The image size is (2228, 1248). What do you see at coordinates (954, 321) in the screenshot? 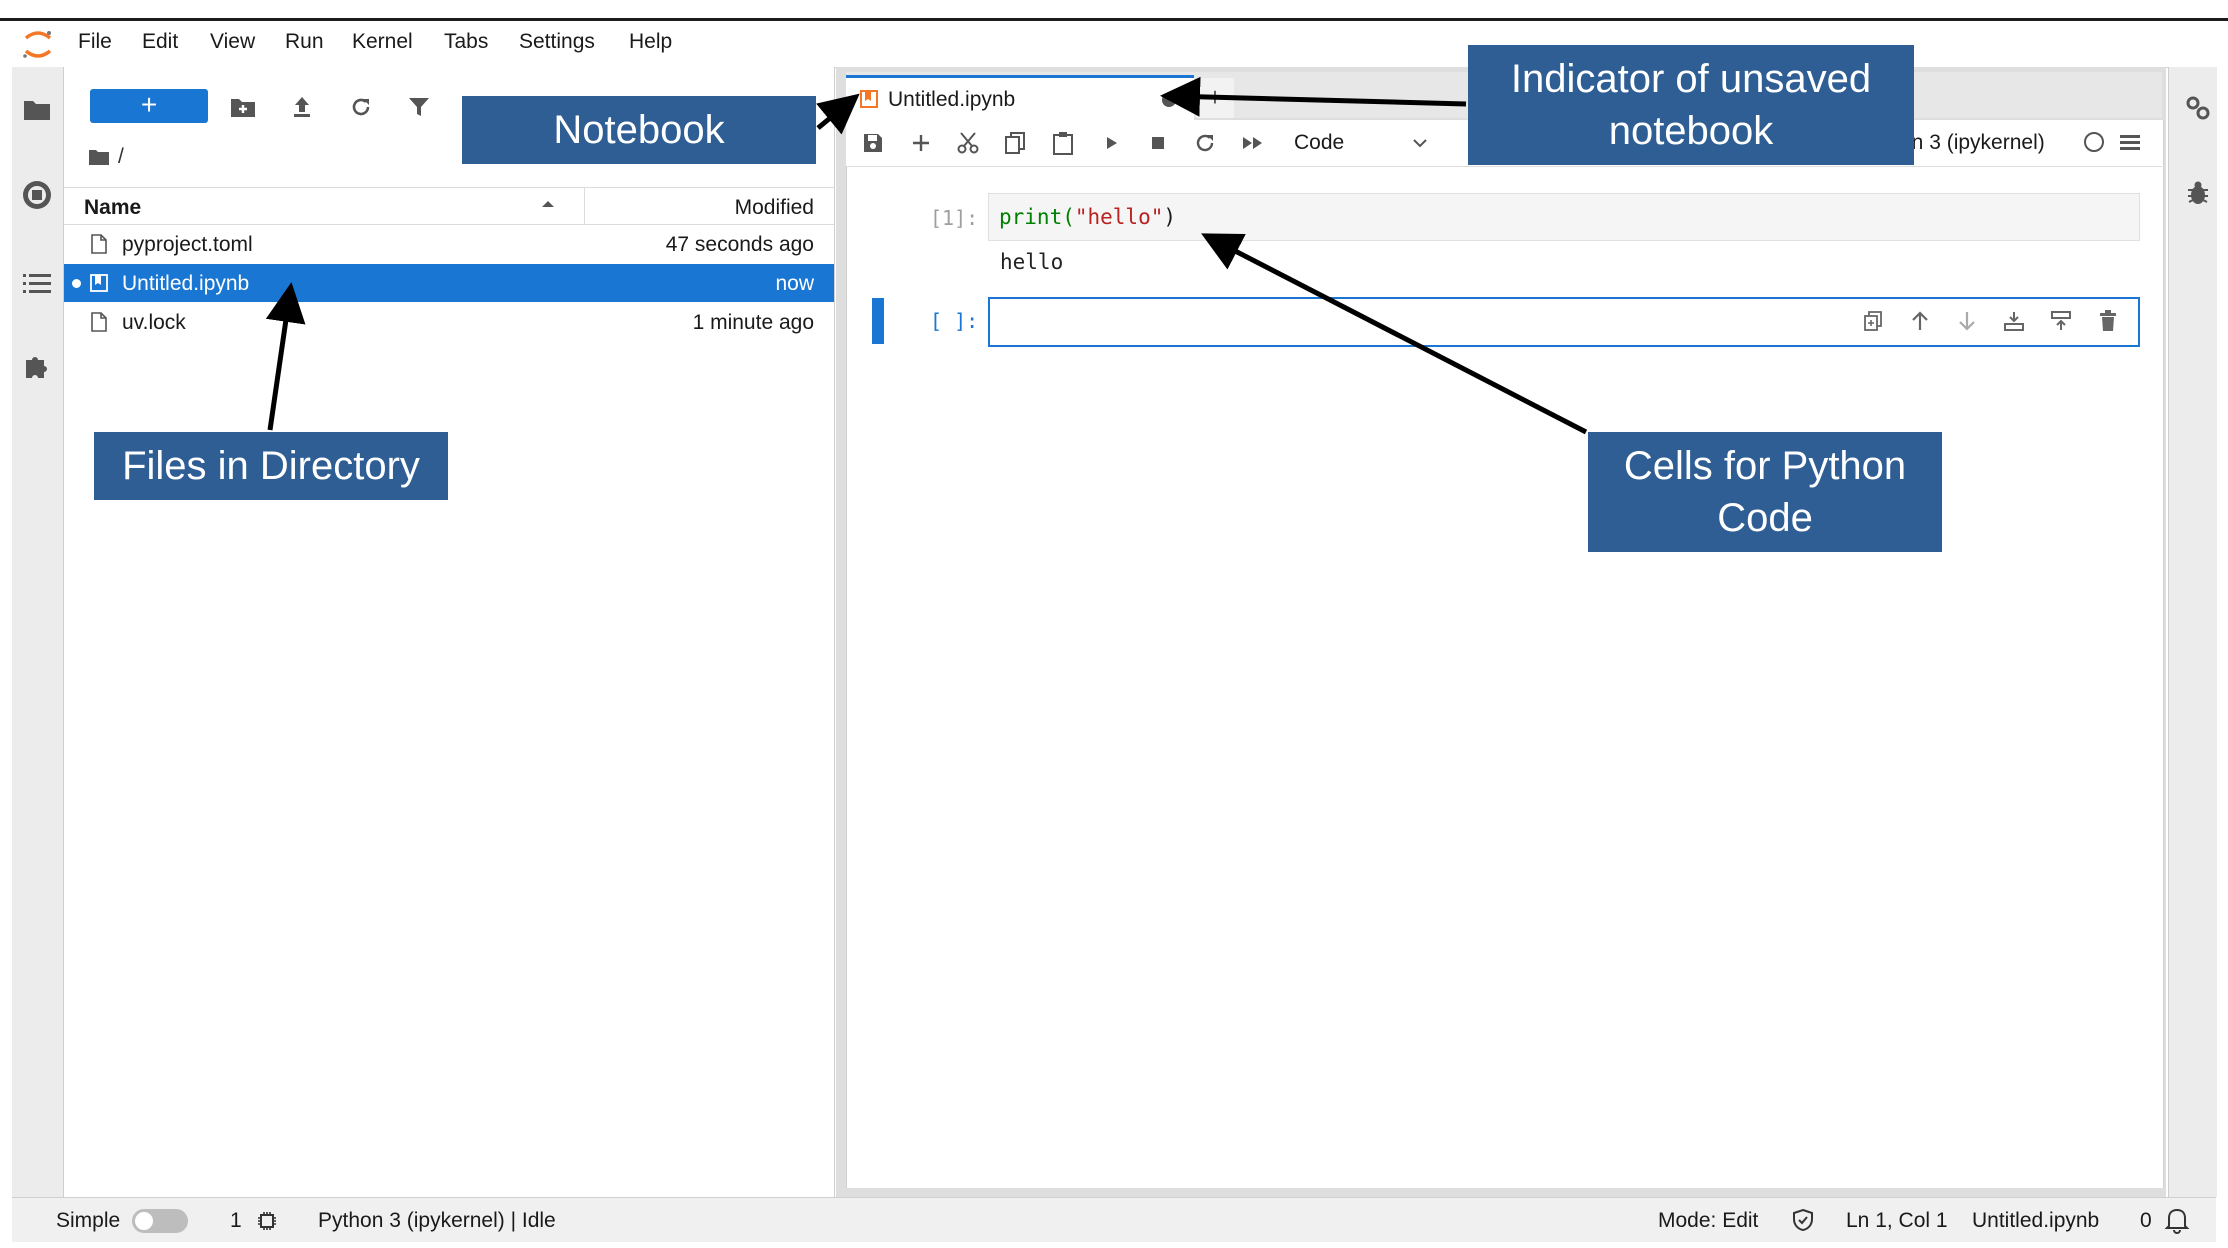
I see `cell-prompt: [ ]:` at bounding box center [954, 321].